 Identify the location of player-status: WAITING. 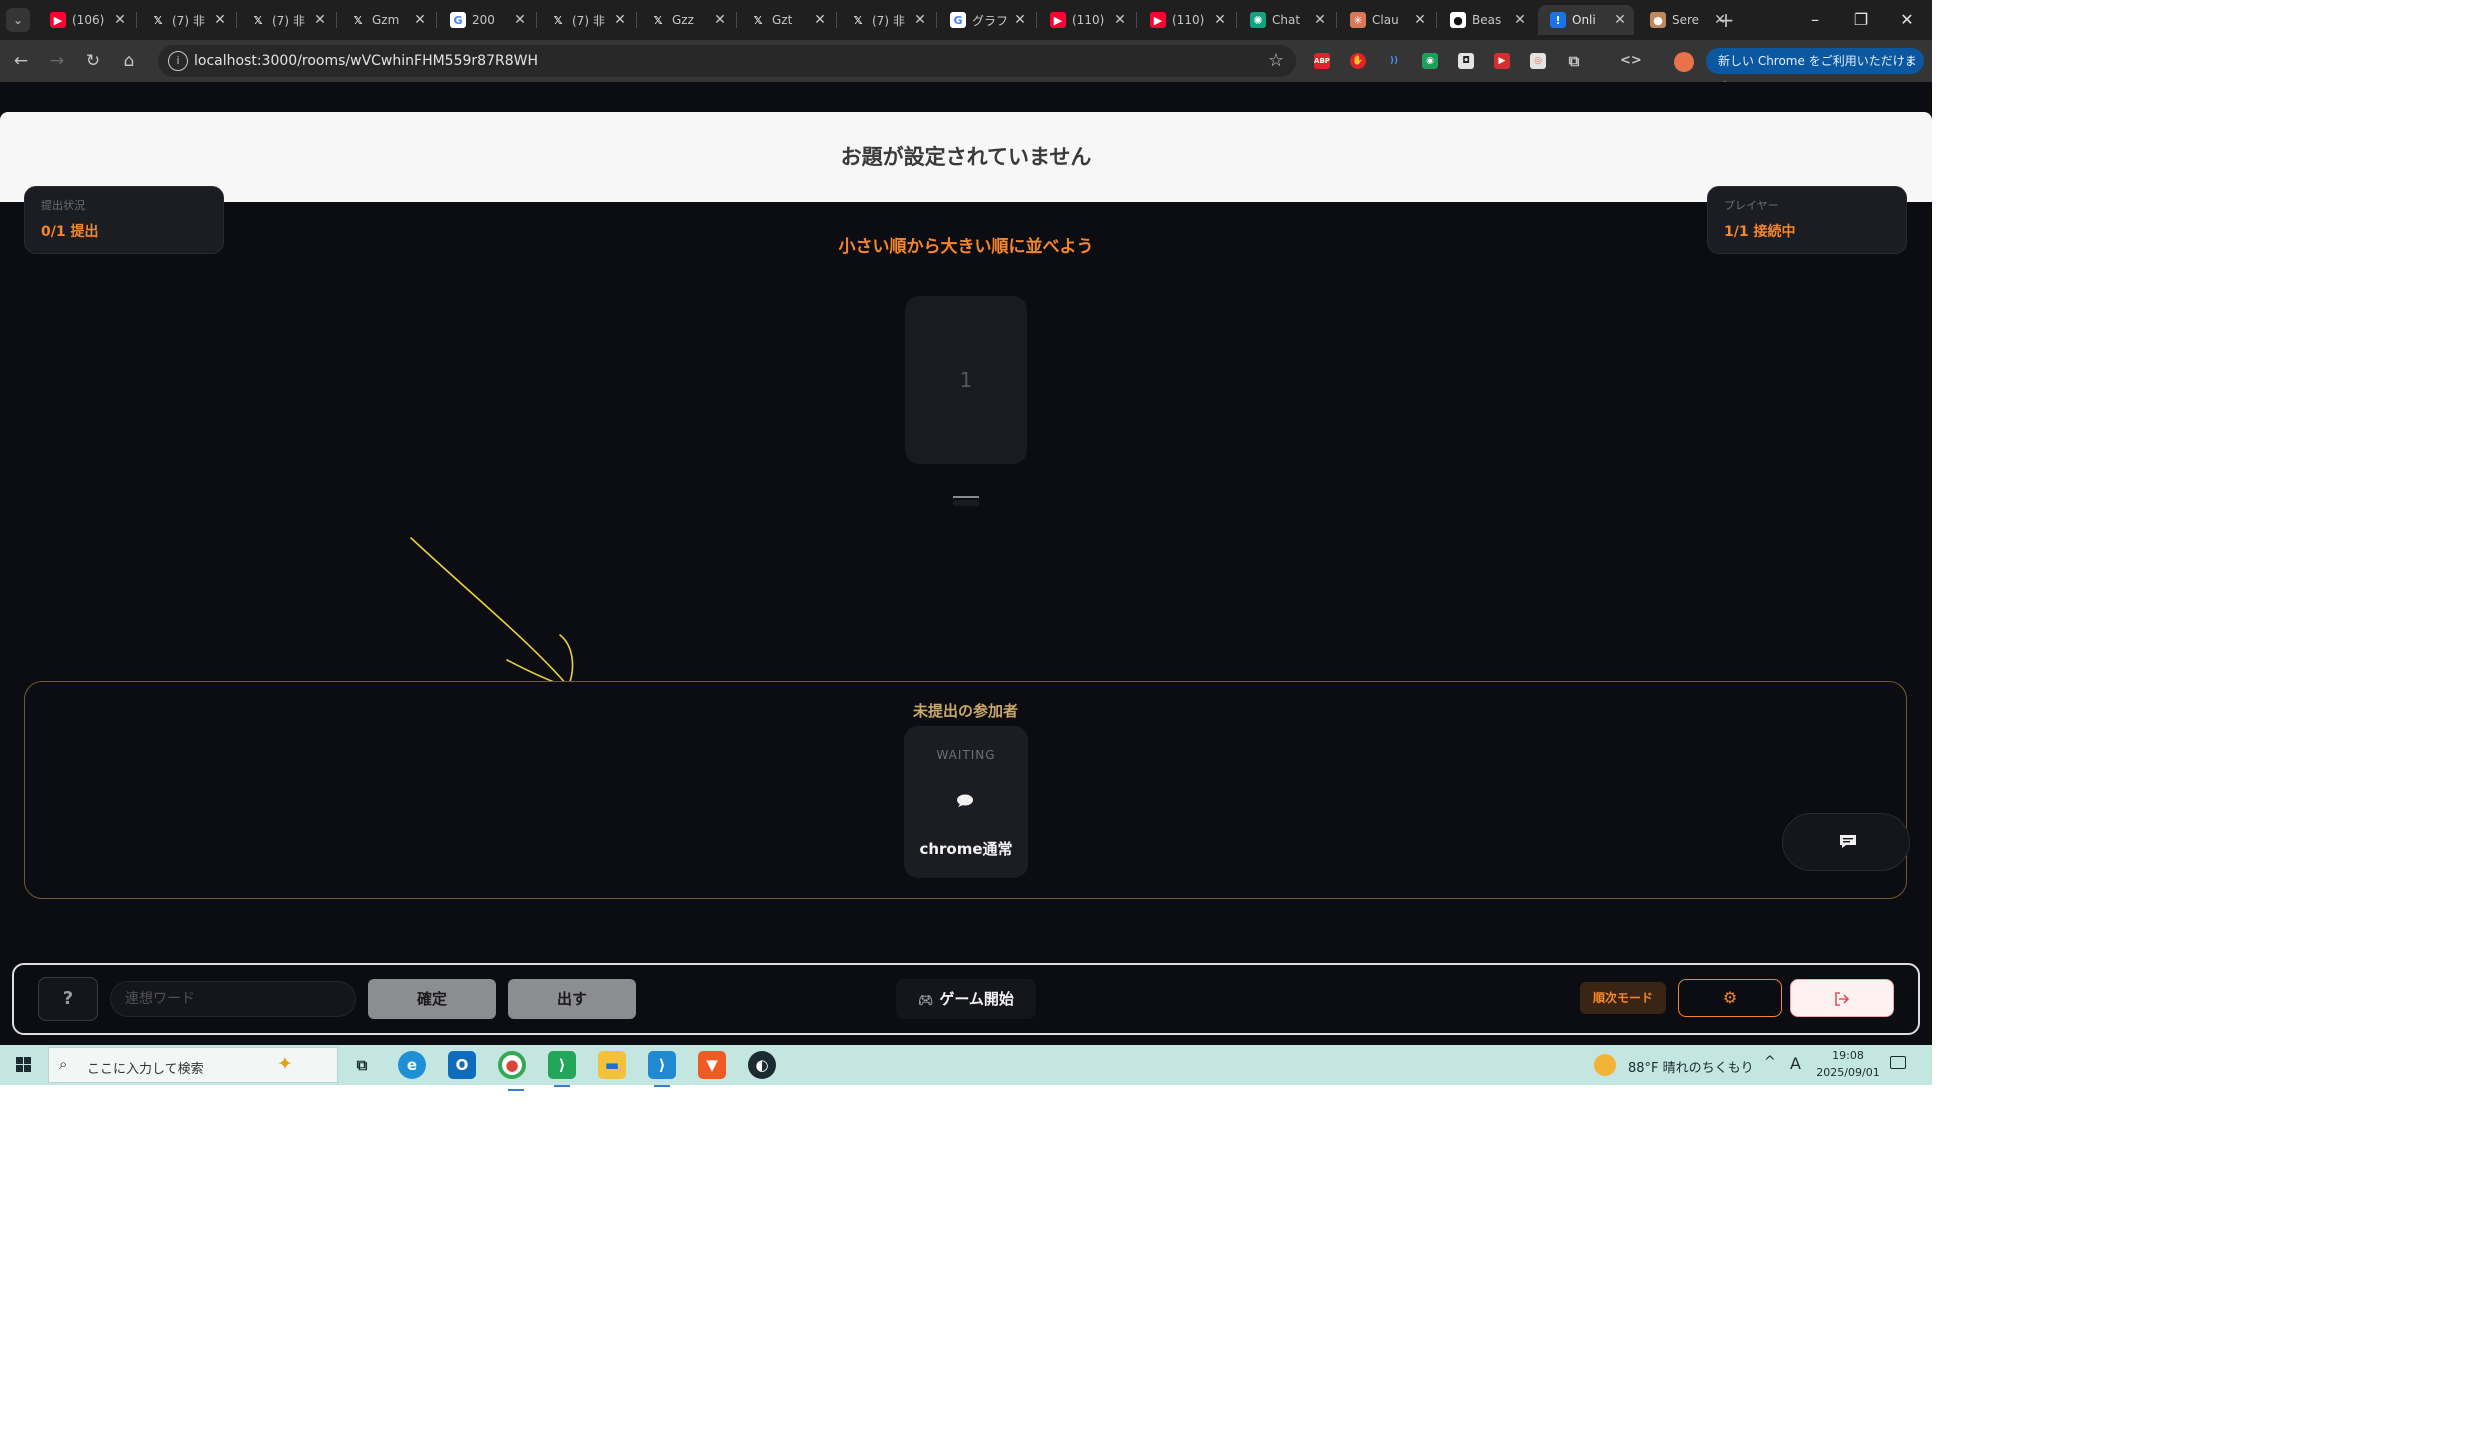
(966, 755).